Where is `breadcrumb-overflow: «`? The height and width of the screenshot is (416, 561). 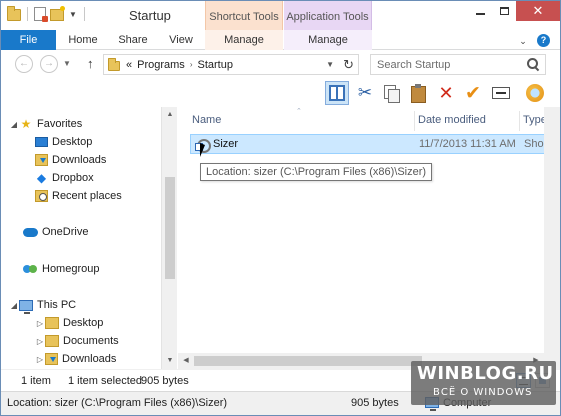 breadcrumb-overflow: « is located at coordinates (129, 65).